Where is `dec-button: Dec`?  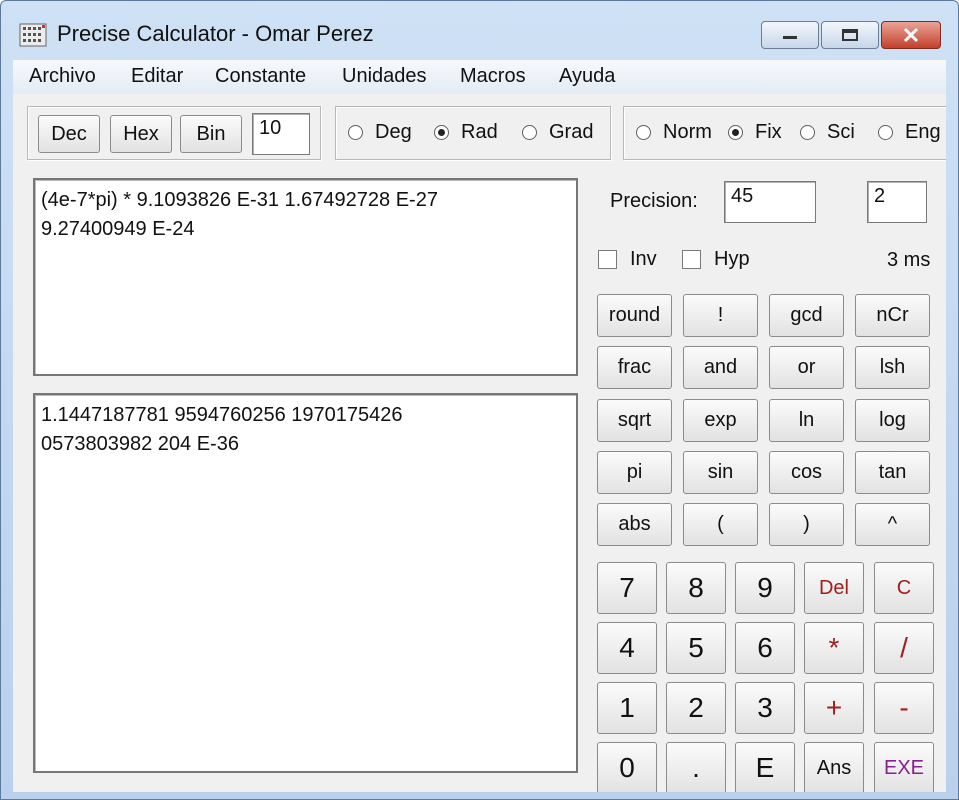 dec-button: Dec is located at coordinates (69, 134).